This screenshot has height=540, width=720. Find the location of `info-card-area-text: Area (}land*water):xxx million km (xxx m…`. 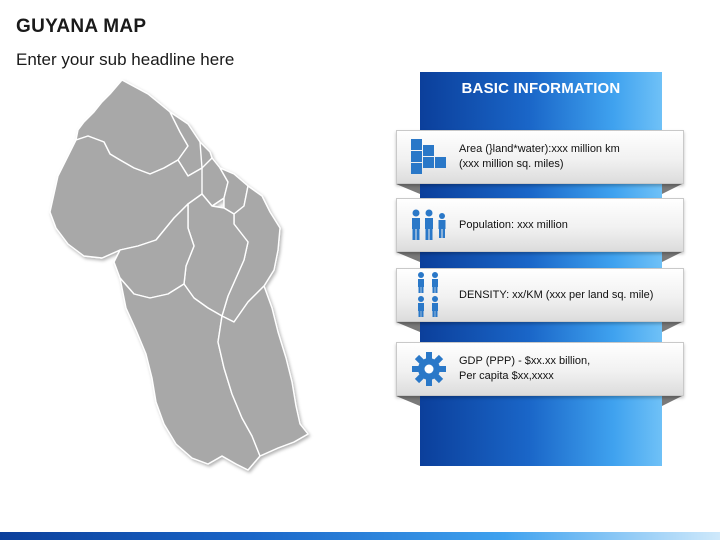

info-card-area-text: Area (}land*water):xxx million km (xxx m… is located at coordinates (539, 157).